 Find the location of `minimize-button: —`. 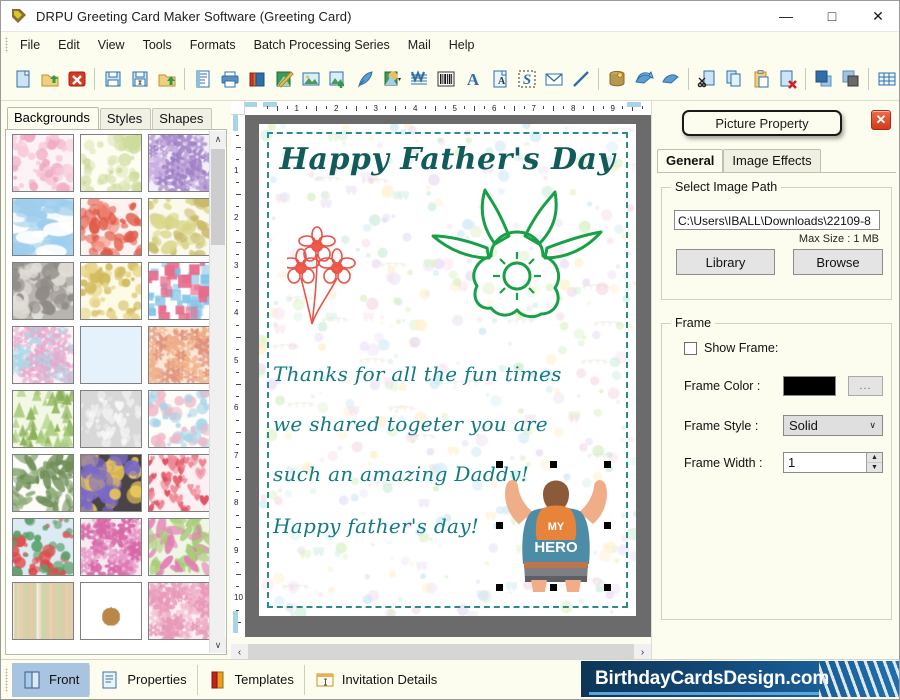

minimize-button: — is located at coordinates (786, 16).